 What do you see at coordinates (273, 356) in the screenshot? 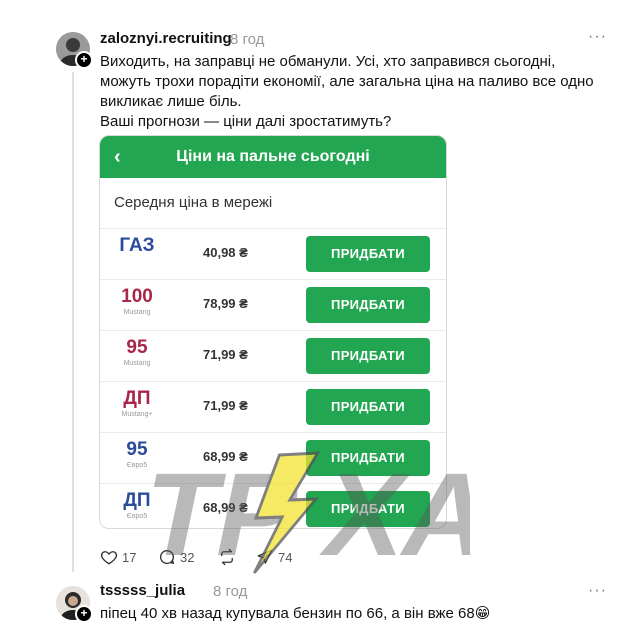
I see `fuel-row: 95 Mustang 71,99 ₴ ПРИДБАТИ` at bounding box center [273, 356].